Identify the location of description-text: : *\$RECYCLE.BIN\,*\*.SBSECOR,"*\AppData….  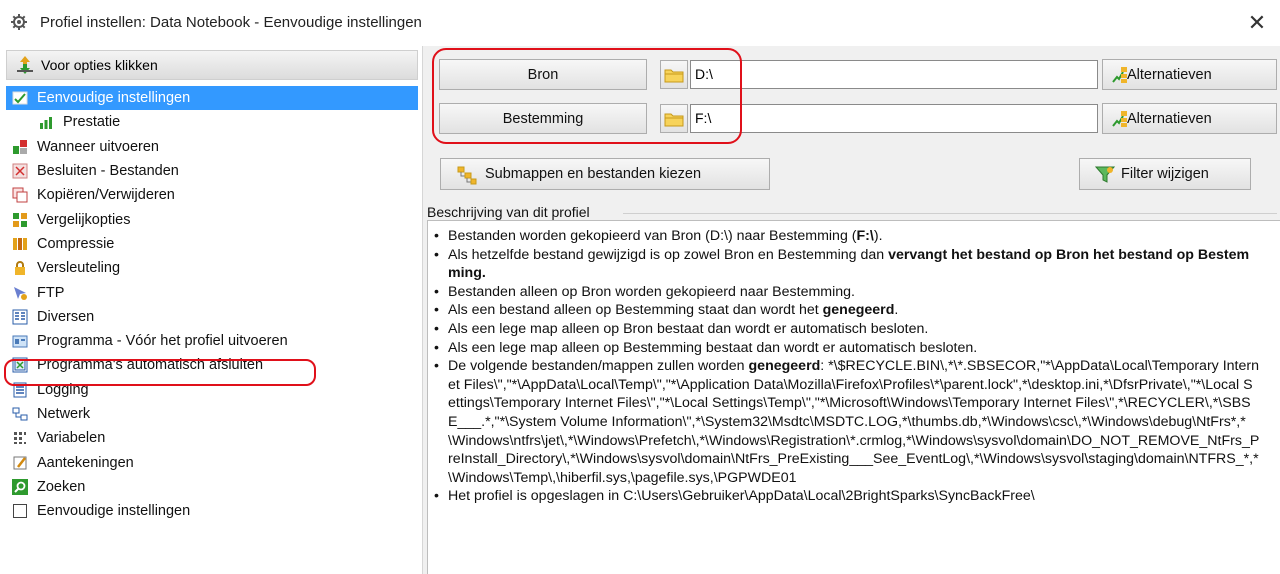
(854, 422).